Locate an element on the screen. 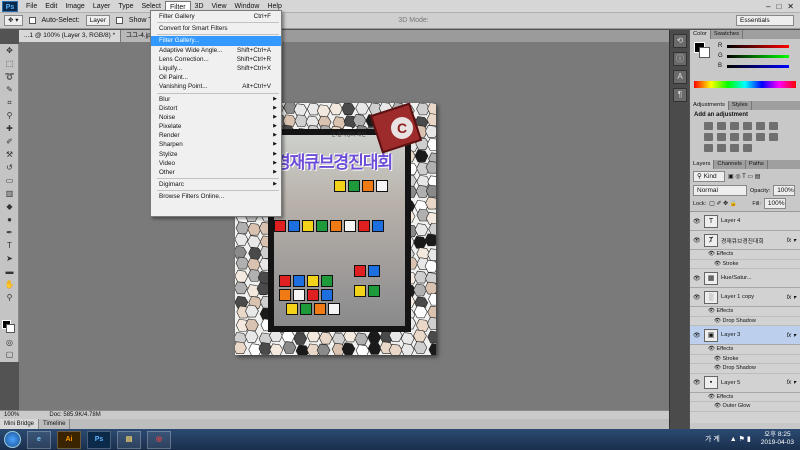 This screenshot has width=800, height=450. illustrator-taskbar-icon: Ai is located at coordinates (69, 439).